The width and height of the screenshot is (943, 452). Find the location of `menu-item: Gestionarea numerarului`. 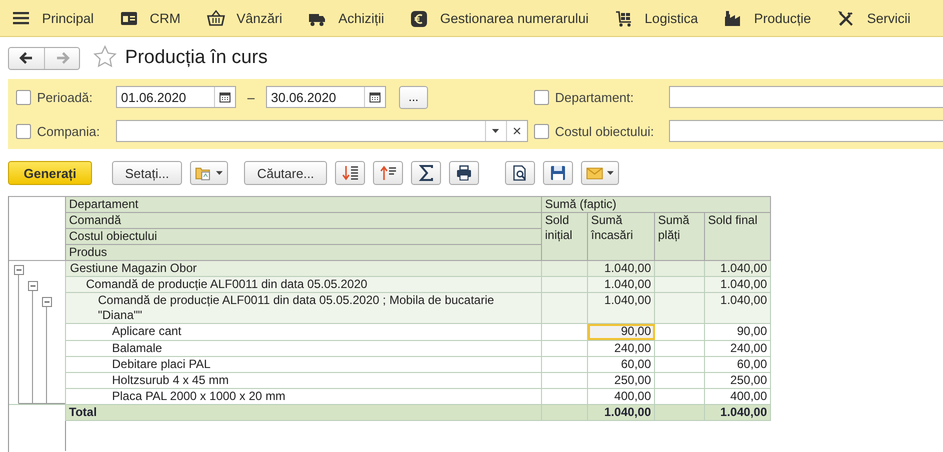

menu-item: Gestionarea numerarului is located at coordinates (499, 18).